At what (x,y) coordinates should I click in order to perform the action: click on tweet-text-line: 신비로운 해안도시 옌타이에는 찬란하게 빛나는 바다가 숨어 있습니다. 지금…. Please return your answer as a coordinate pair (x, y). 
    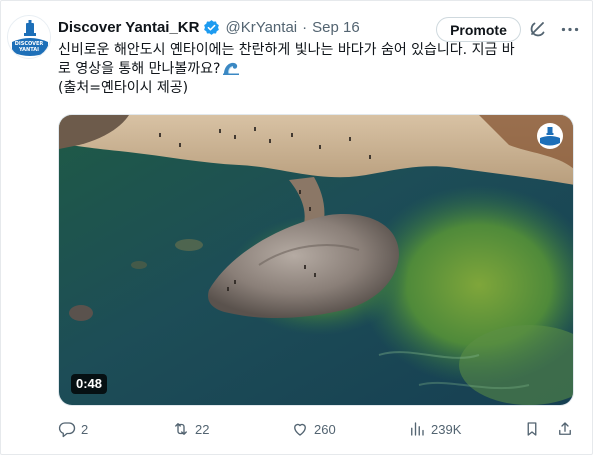
    Looking at the image, I should click on (286, 50).